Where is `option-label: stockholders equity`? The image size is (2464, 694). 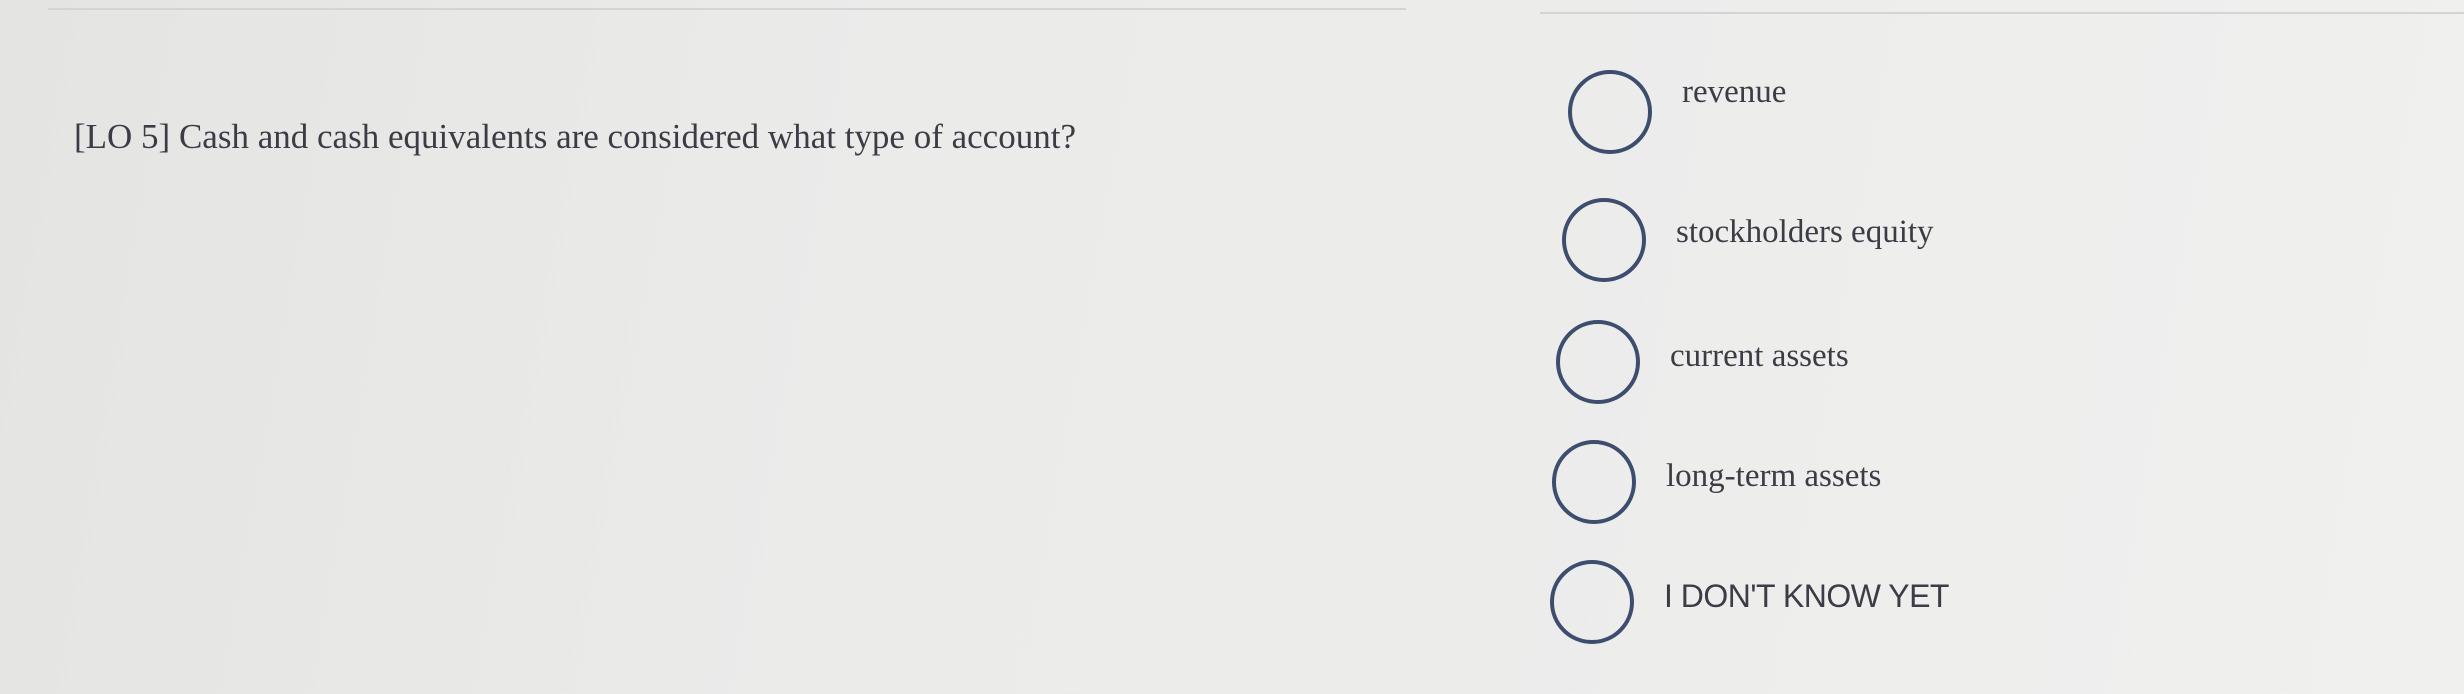 option-label: stockholders equity is located at coordinates (1805, 232).